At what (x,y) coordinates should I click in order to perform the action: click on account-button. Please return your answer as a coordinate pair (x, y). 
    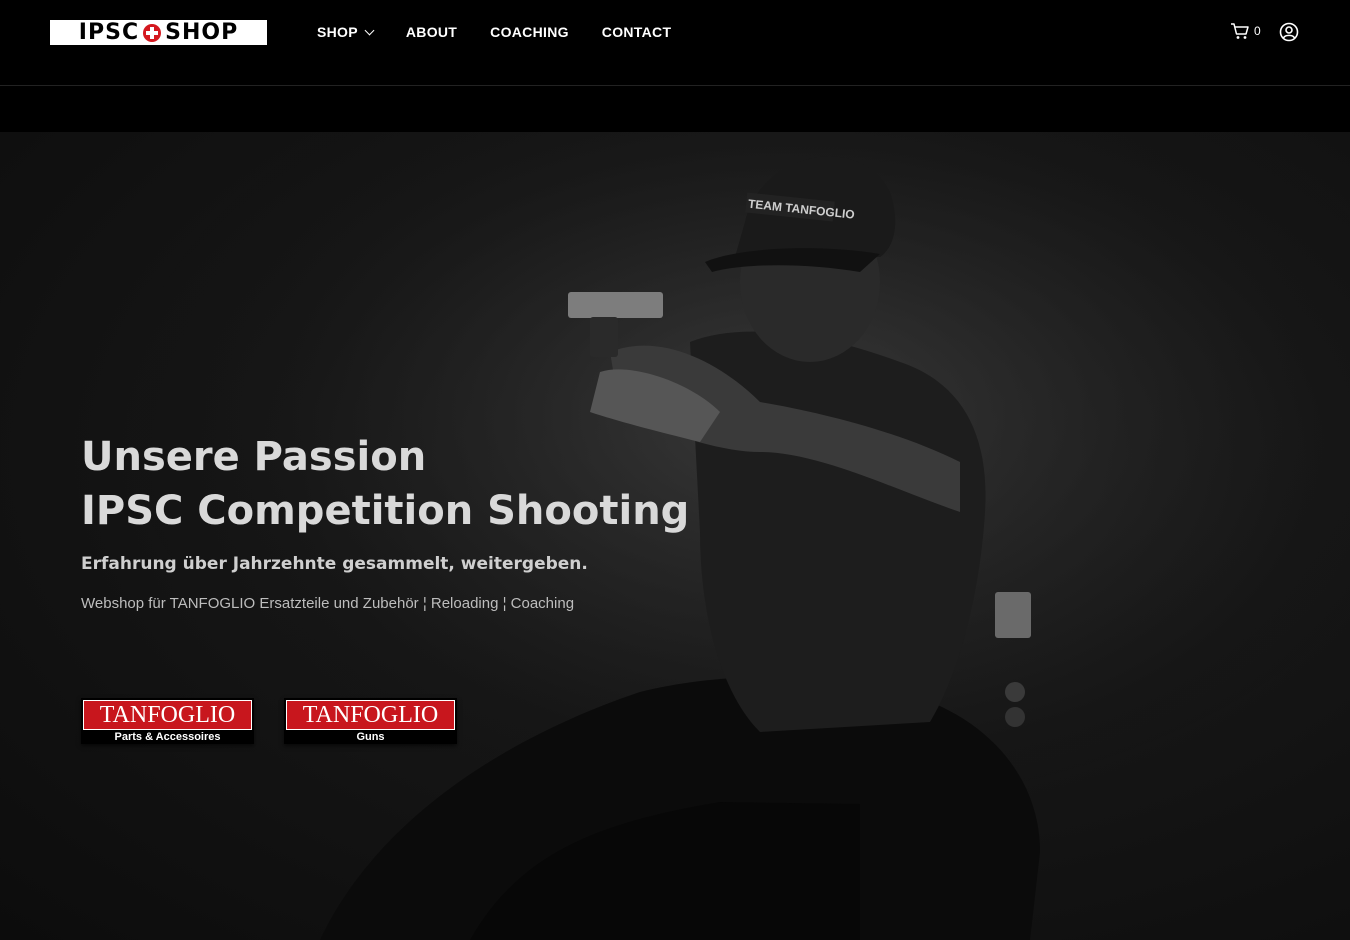
    Looking at the image, I should click on (1289, 34).